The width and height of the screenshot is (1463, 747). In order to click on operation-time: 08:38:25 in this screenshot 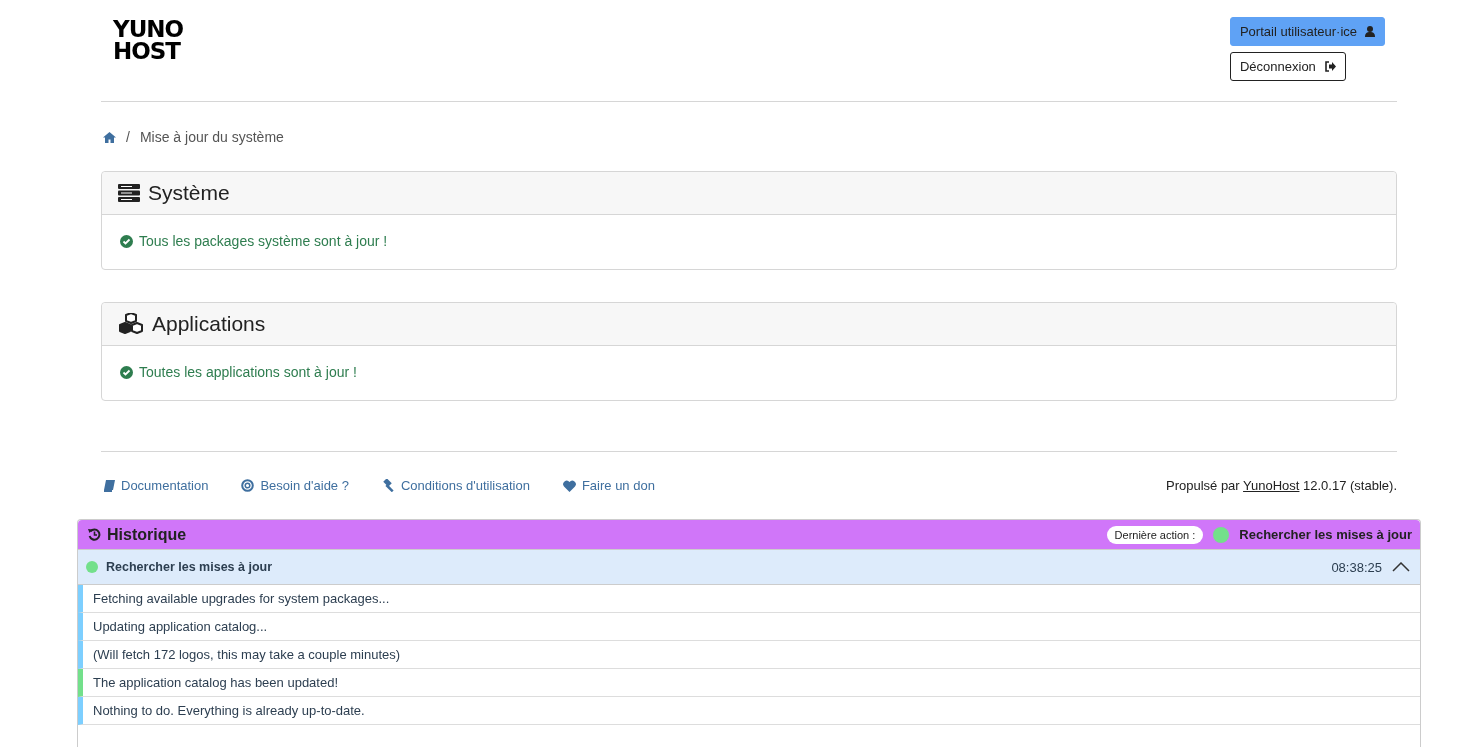, I will do `click(1356, 567)`.